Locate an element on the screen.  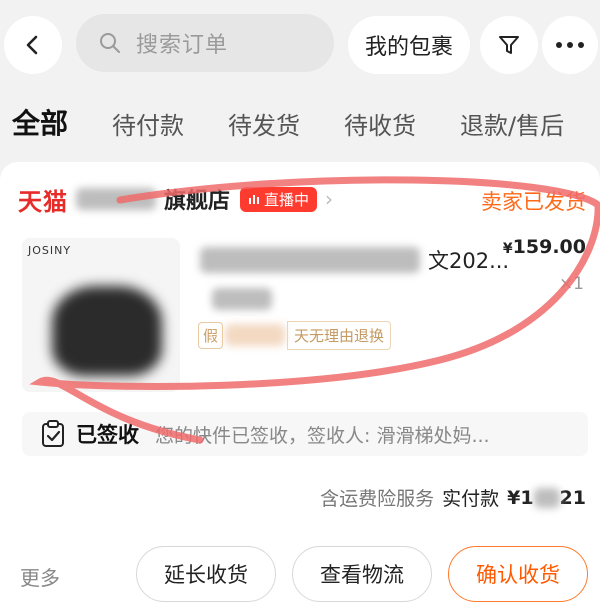
extend-receipt-button: 延长收货 is located at coordinates (206, 574).